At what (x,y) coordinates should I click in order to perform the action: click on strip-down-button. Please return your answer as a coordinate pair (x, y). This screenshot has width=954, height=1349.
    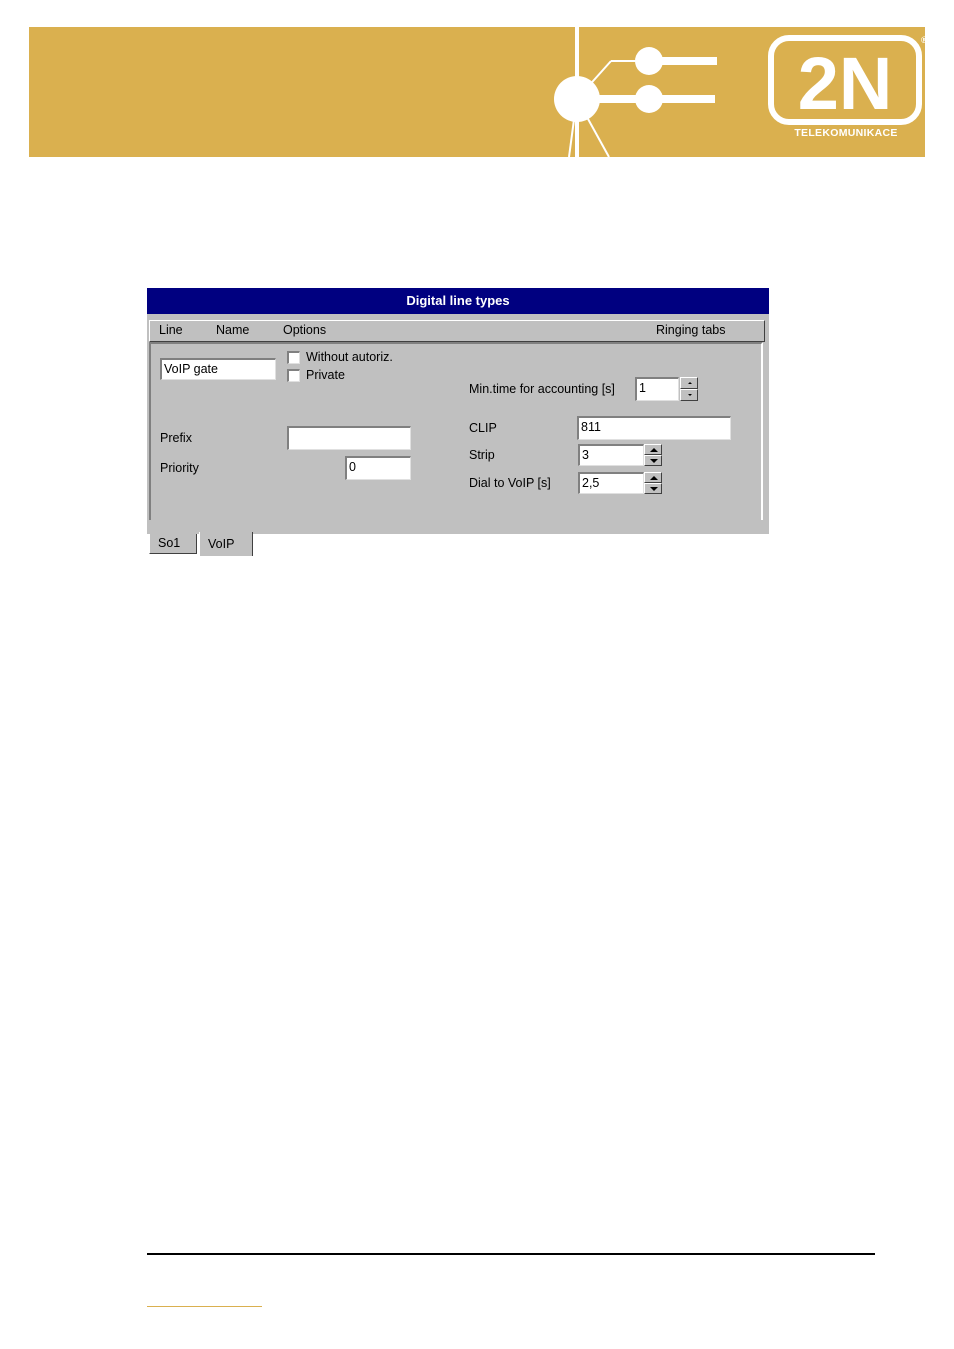
    Looking at the image, I should click on (653, 460).